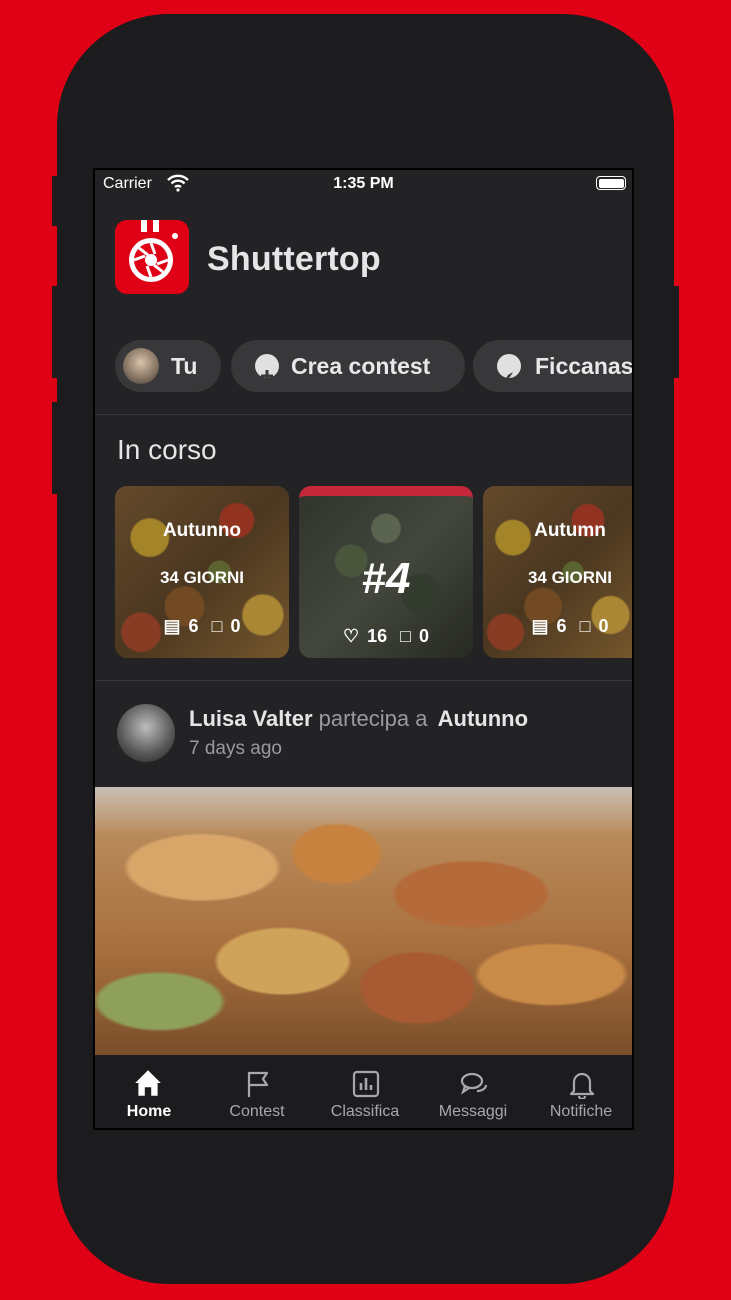  What do you see at coordinates (251, 718) in the screenshot?
I see `post-user-name: Luisa Valter` at bounding box center [251, 718].